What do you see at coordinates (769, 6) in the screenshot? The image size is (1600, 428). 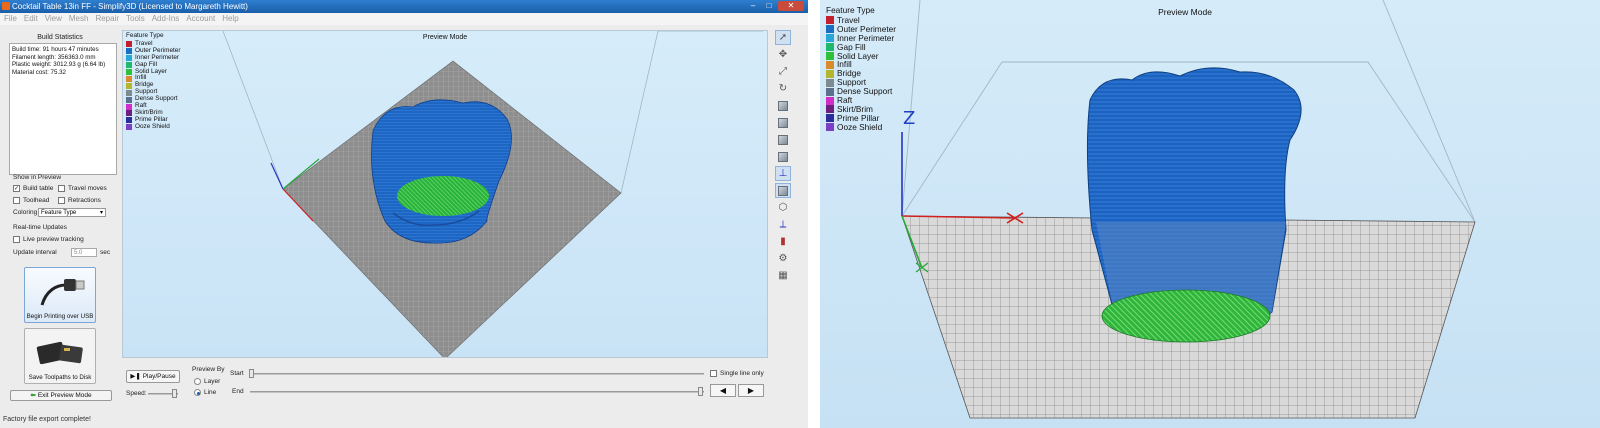 I see `maximize-button: □` at bounding box center [769, 6].